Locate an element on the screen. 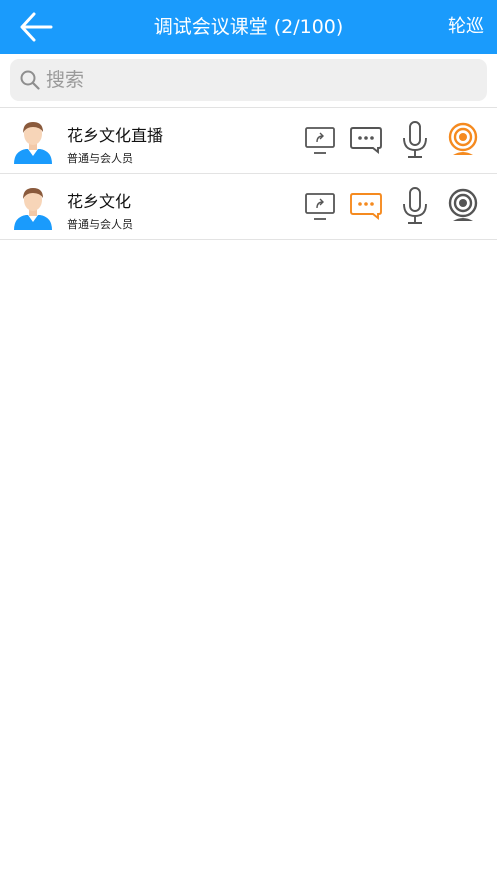  search-input: 搜索 is located at coordinates (248, 80).